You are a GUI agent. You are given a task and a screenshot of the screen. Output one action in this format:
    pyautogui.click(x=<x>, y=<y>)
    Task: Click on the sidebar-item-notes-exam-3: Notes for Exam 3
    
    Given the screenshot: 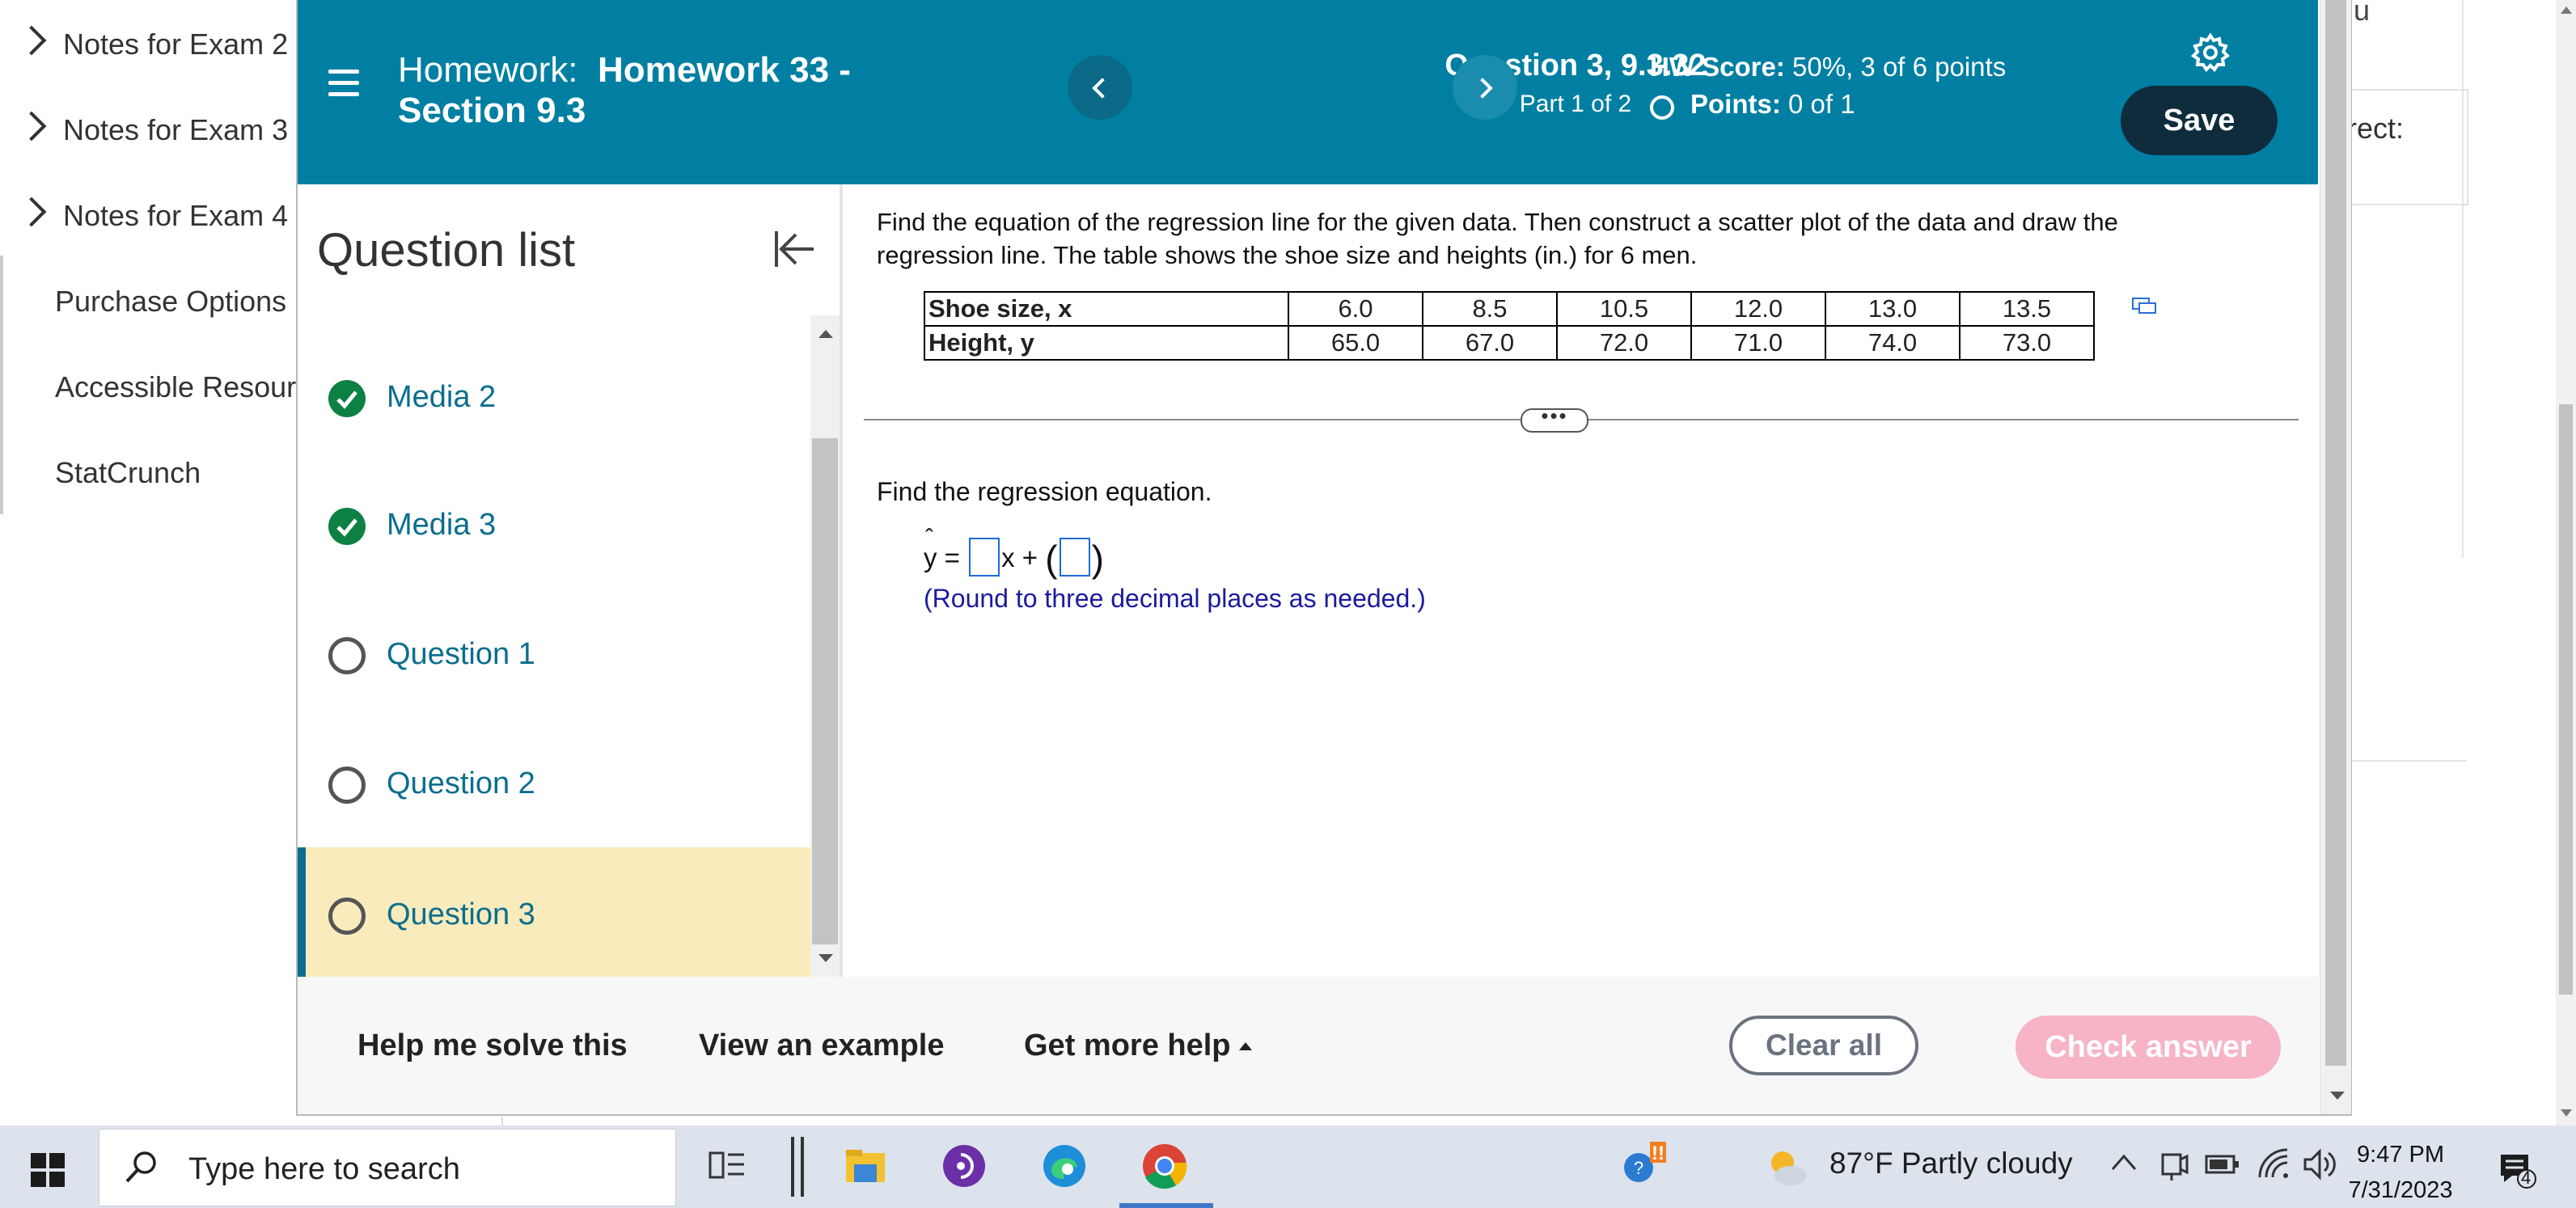 What is the action you would take?
    pyautogui.click(x=145, y=129)
    